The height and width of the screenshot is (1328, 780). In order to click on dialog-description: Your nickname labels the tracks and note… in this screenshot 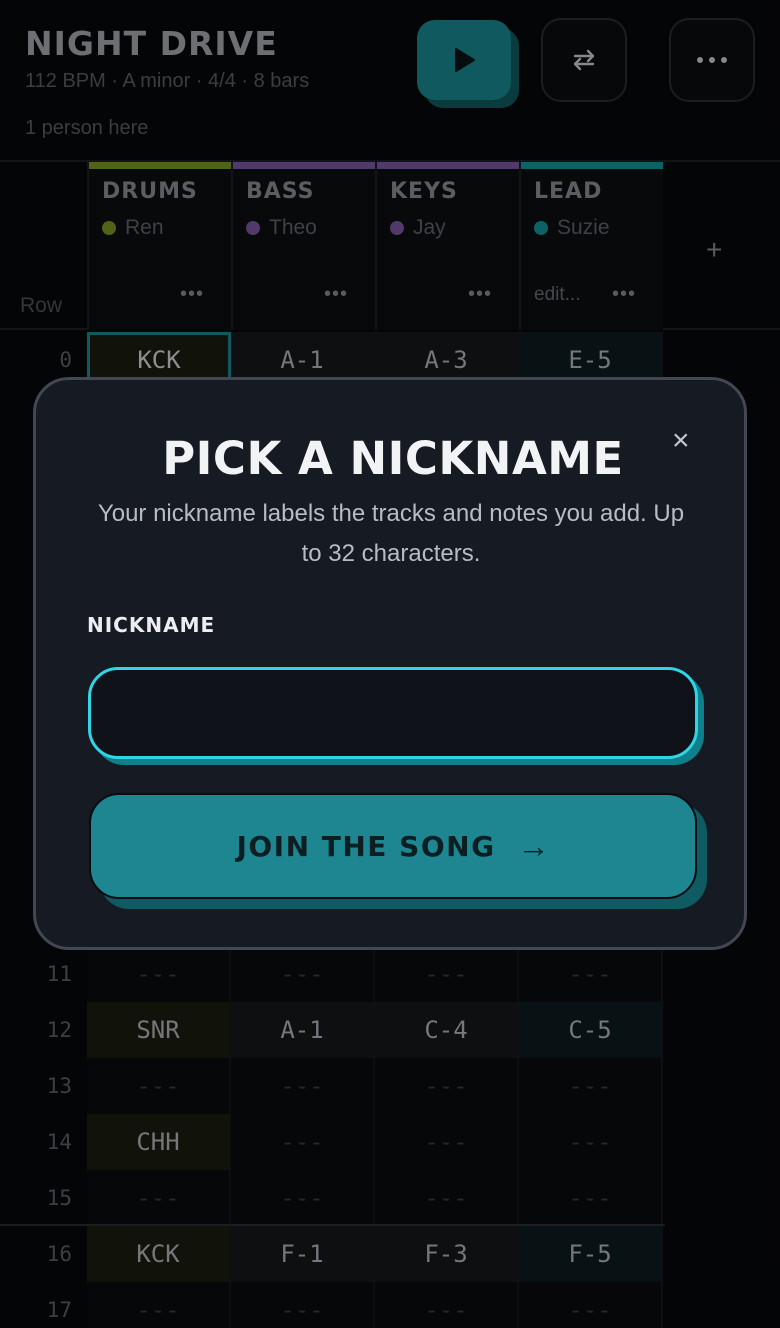, I will do `click(391, 533)`.